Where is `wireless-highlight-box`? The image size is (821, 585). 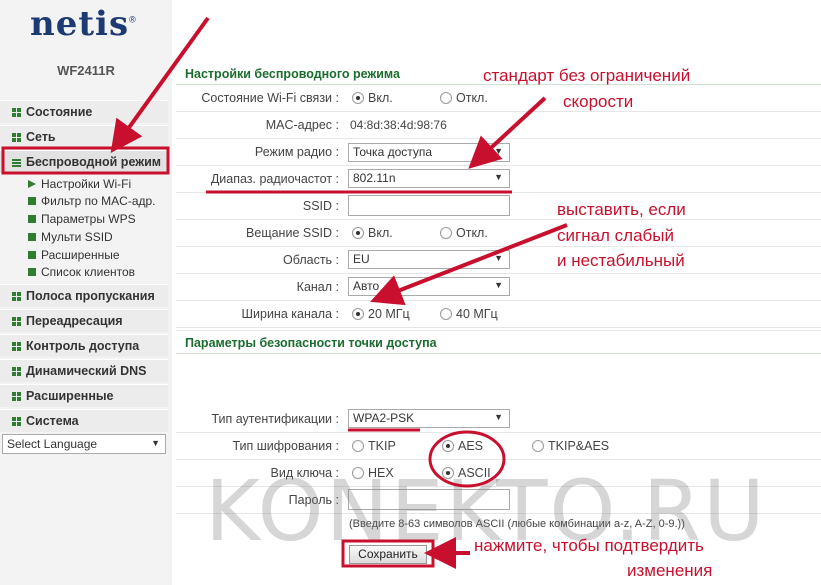
wireless-highlight-box is located at coordinates (85, 160).